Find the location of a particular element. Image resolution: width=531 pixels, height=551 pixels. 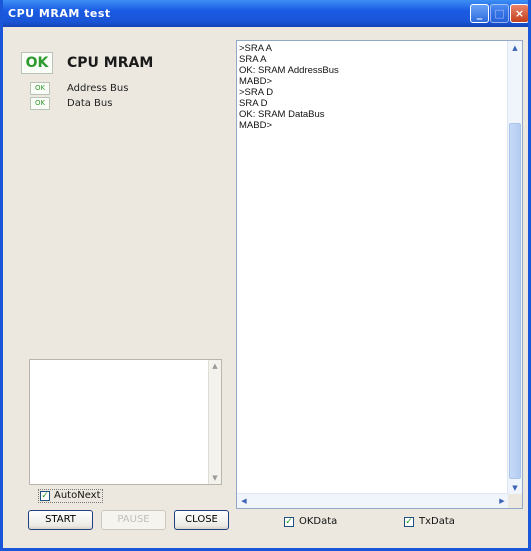

scroll-right-icon: ▶ is located at coordinates (502, 501).